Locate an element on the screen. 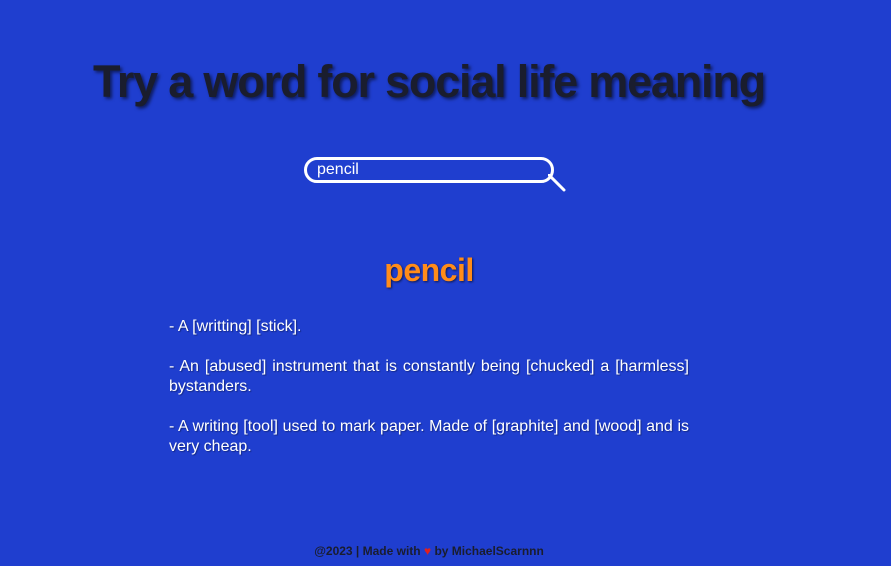 This screenshot has width=891, height=566. footer: @2023 | Made with ♥ by MichaelScarnnn is located at coordinates (429, 551).